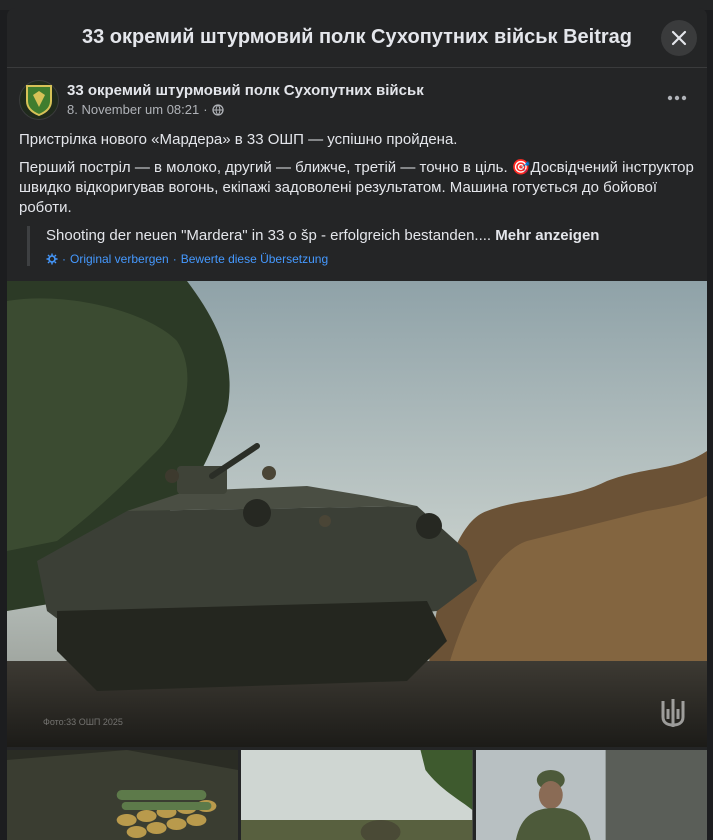 The width and height of the screenshot is (713, 840). I want to click on globe-icon, so click(217, 110).